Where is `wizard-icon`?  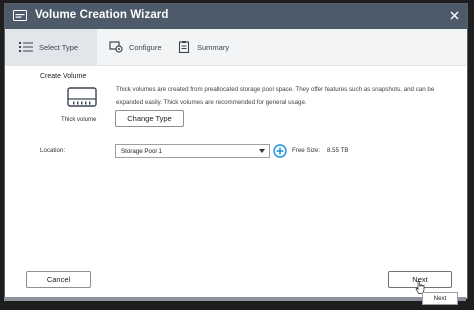 wizard-icon is located at coordinates (20, 15).